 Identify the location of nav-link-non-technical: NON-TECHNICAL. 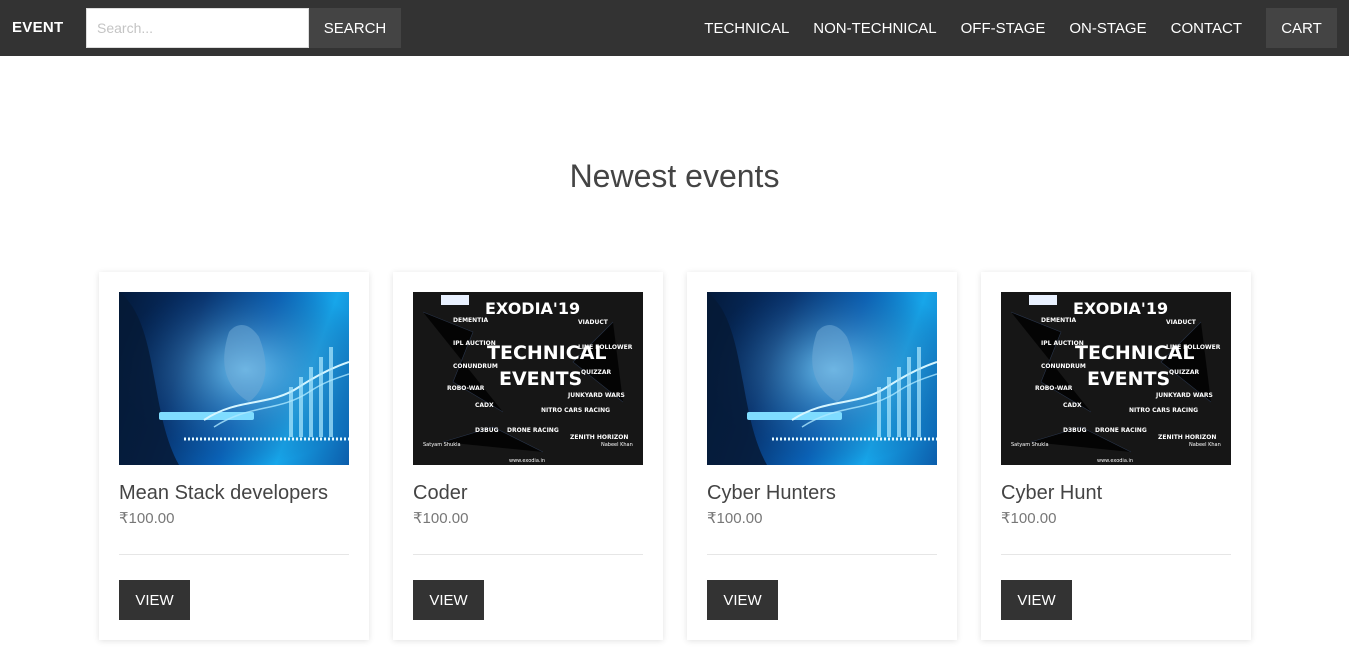
(874, 28).